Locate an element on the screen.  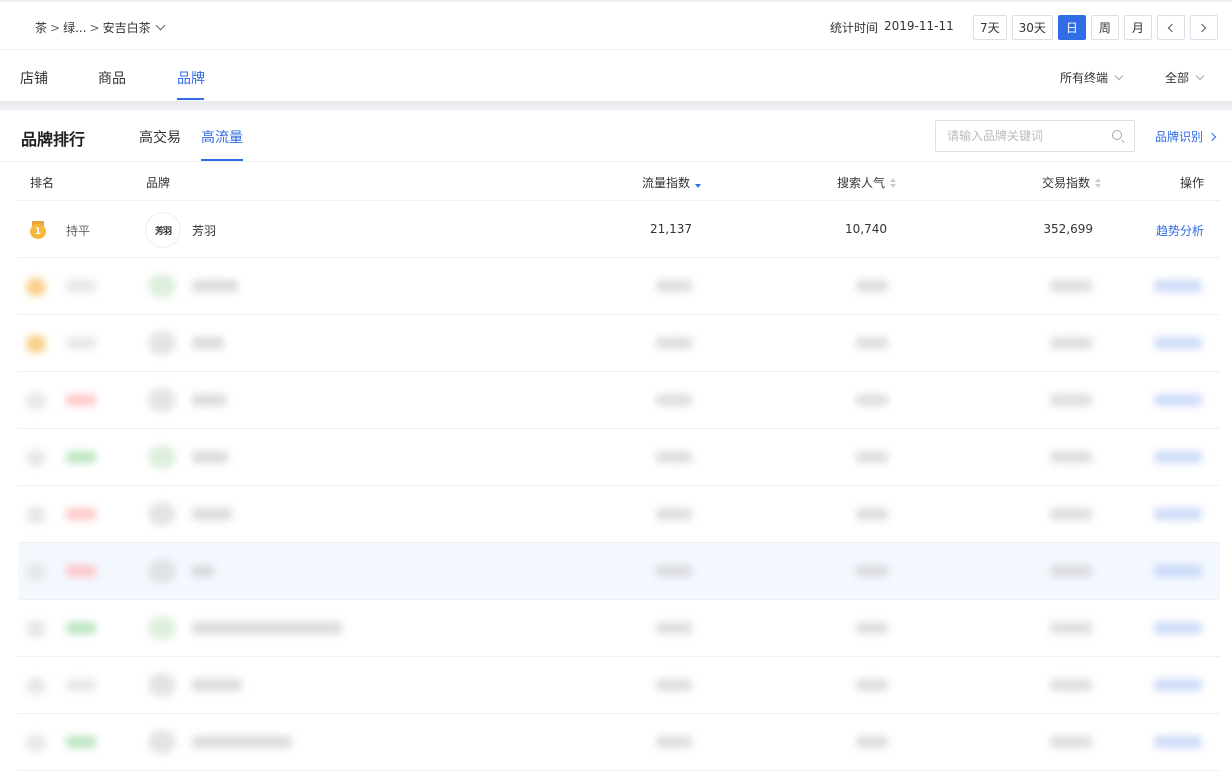
breadcrumb-item-current: 安吉白茶 is located at coordinates (127, 27).